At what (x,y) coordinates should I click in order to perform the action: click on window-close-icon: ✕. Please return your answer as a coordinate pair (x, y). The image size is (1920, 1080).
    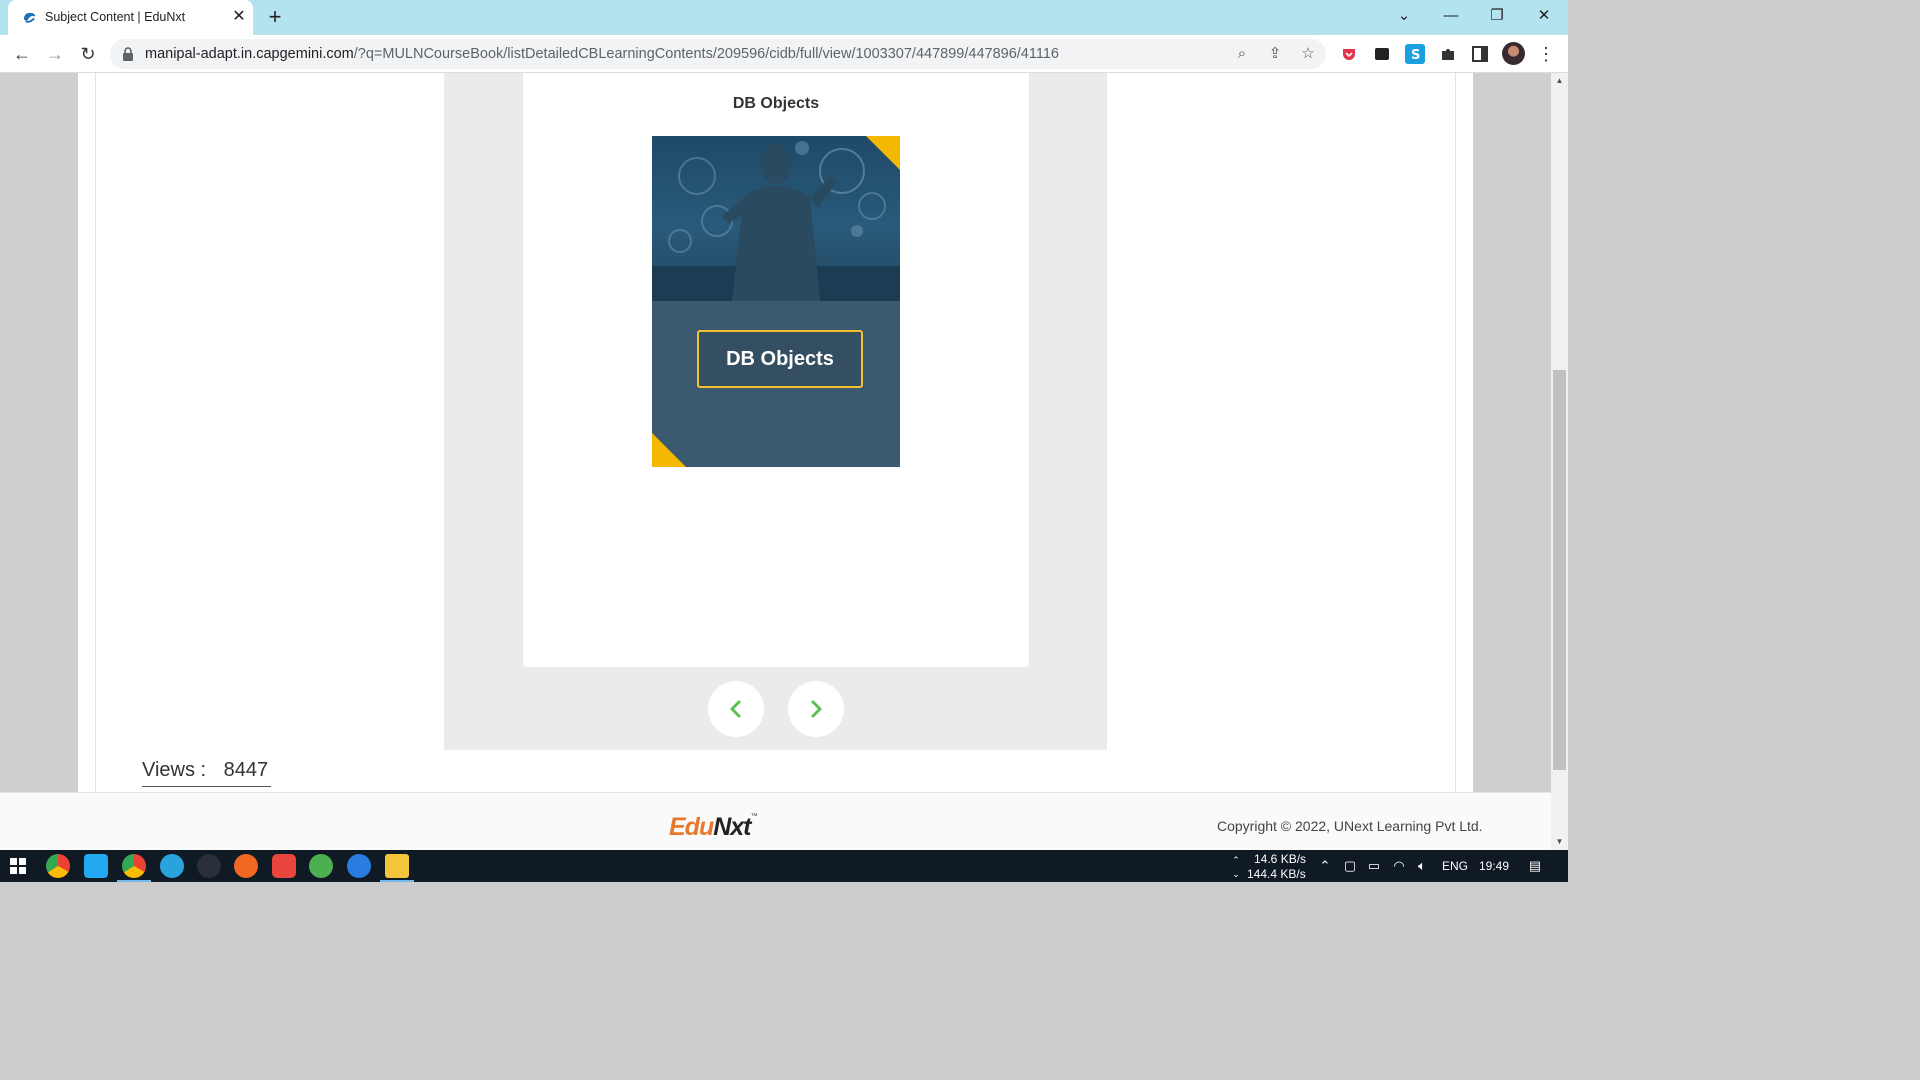
    Looking at the image, I should click on (1544, 16).